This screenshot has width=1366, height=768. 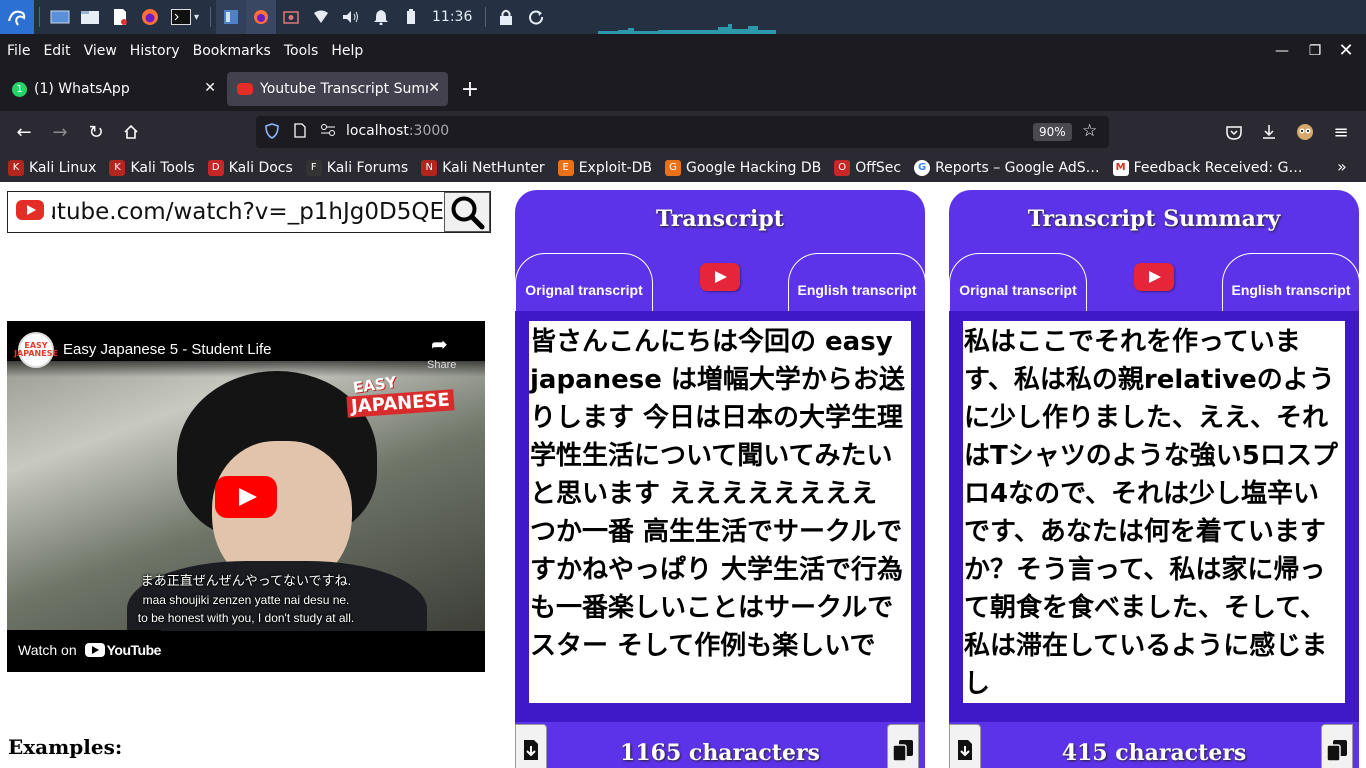 I want to click on battery-icon, so click(x=411, y=17).